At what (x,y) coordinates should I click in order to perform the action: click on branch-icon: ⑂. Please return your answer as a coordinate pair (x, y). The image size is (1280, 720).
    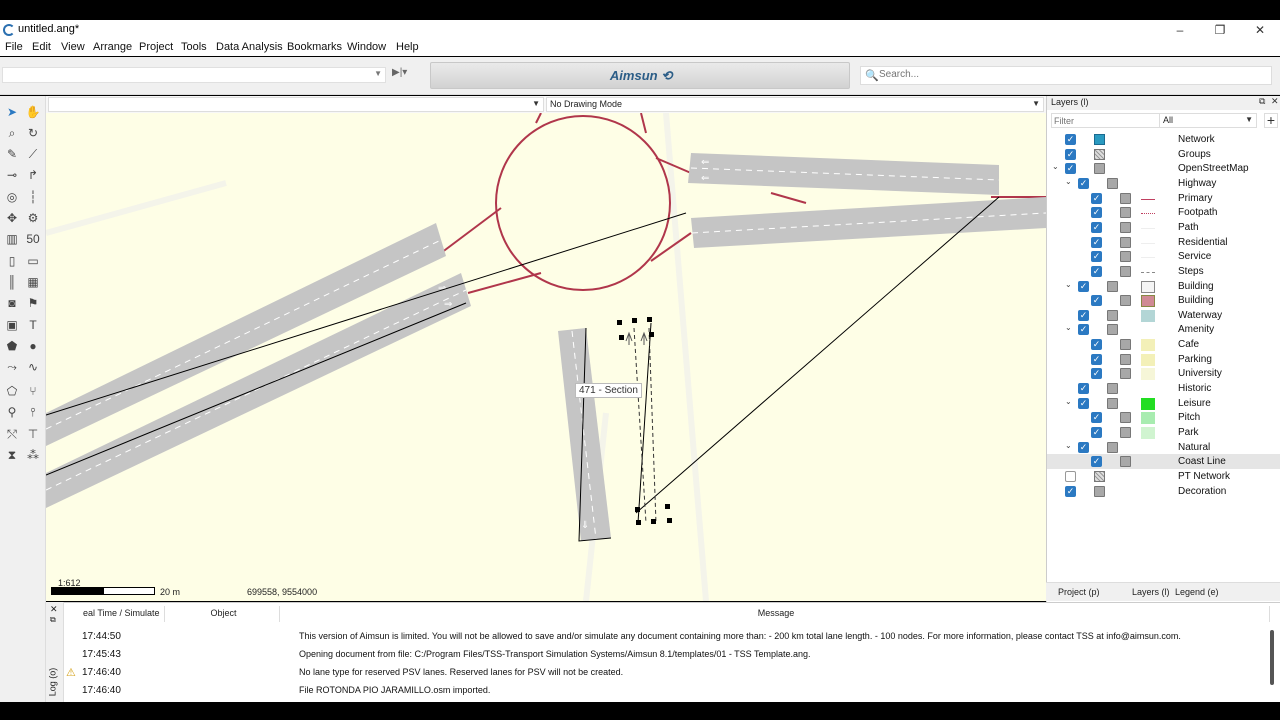
    Looking at the image, I should click on (33, 391).